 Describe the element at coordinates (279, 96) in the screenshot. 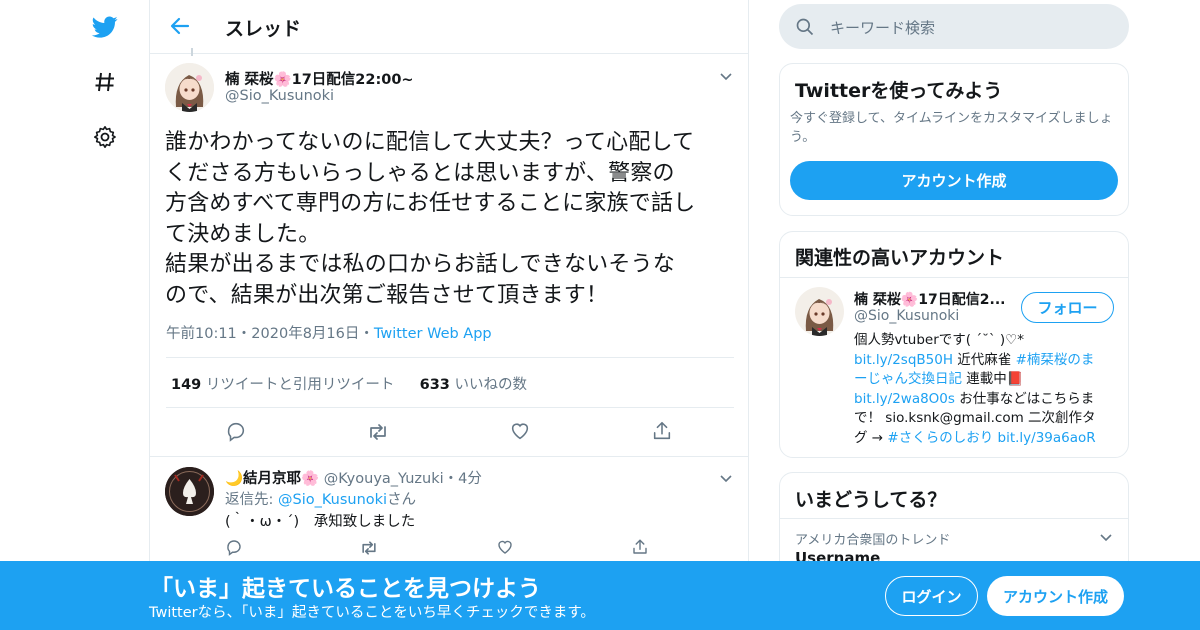

I see `author-handle: @Sio_Kusunoki` at that location.